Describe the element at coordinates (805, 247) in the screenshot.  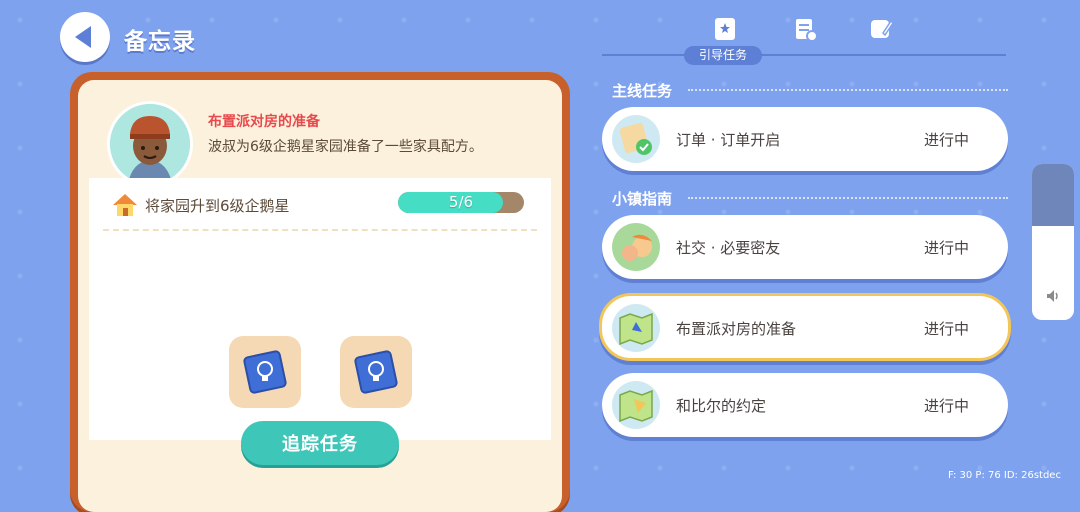
I see `quest-social: 社交 · 必要密友 进行中` at that location.